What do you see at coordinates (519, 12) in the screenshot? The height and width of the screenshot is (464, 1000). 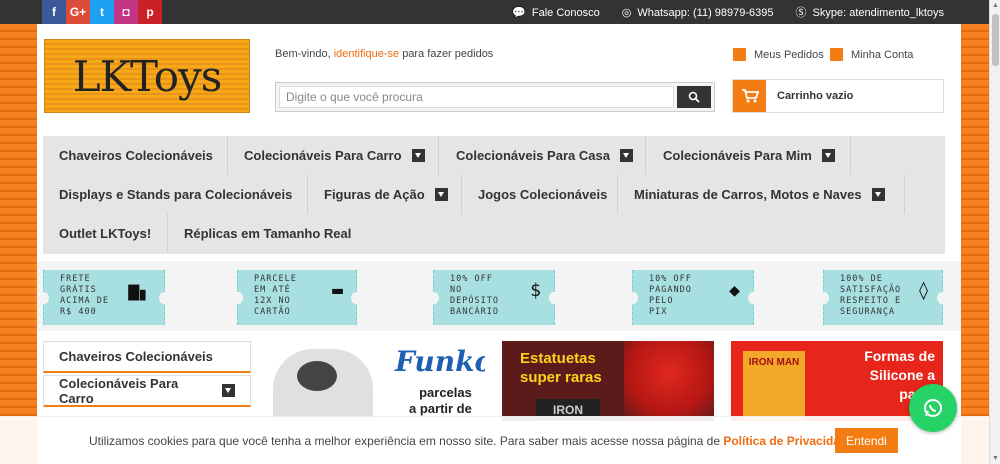 I see `chat-icon: 💬` at bounding box center [519, 12].